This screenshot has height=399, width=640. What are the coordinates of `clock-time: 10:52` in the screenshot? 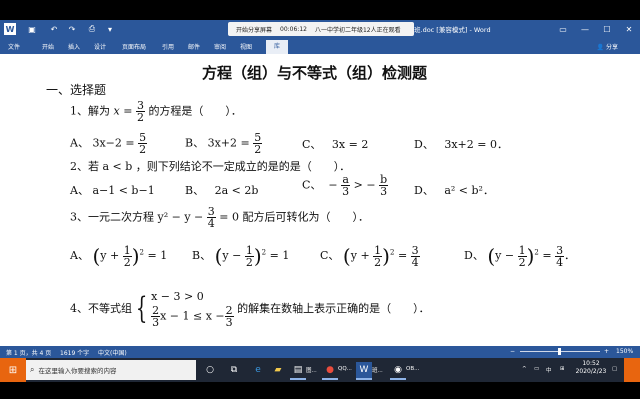 It's located at (591, 363).